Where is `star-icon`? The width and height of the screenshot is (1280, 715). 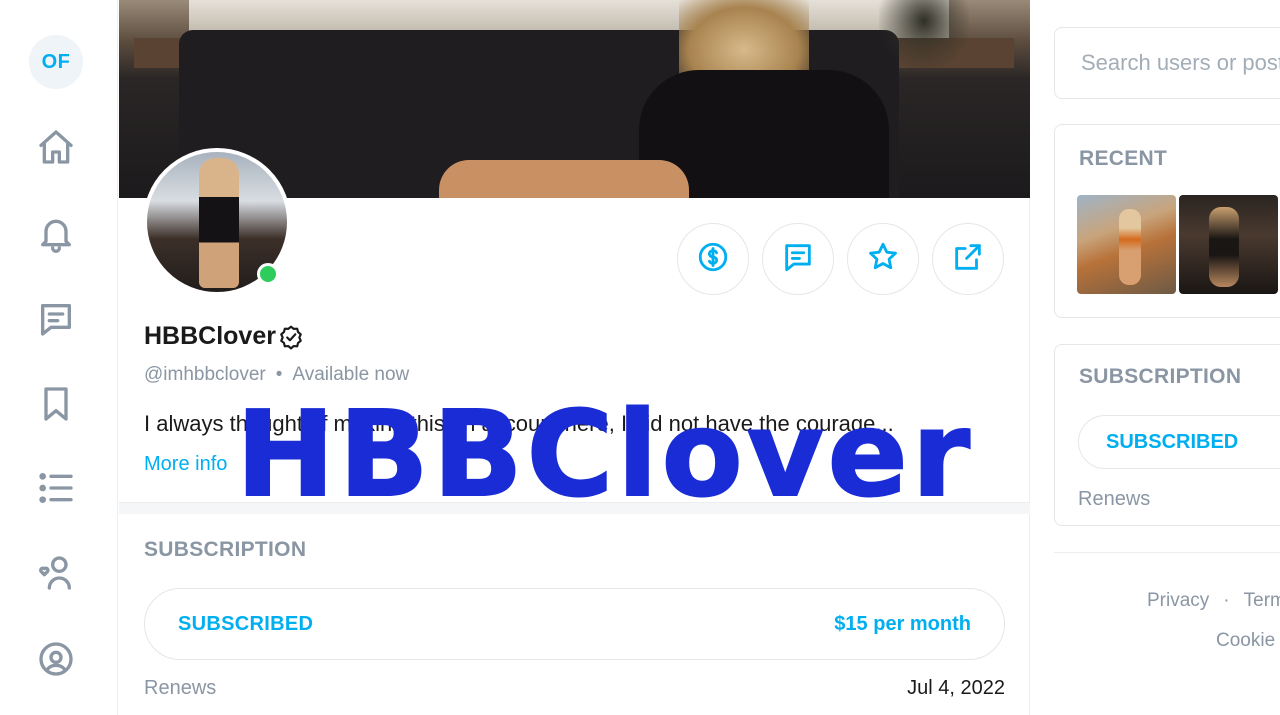
star-icon is located at coordinates (883, 259).